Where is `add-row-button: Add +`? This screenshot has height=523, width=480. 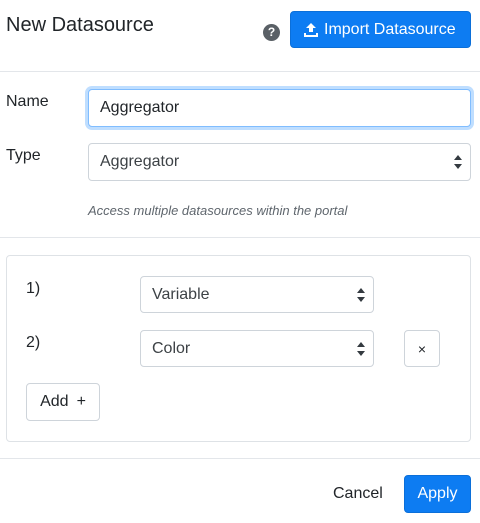 add-row-button: Add + is located at coordinates (63, 402).